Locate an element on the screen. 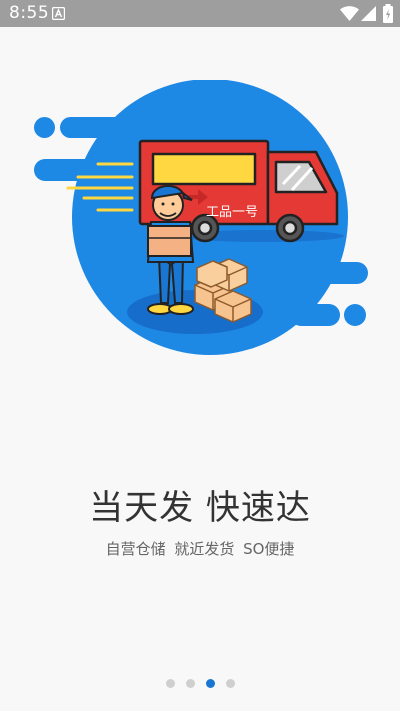 The width and height of the screenshot is (400, 711). wifi-icon is located at coordinates (349, 13).